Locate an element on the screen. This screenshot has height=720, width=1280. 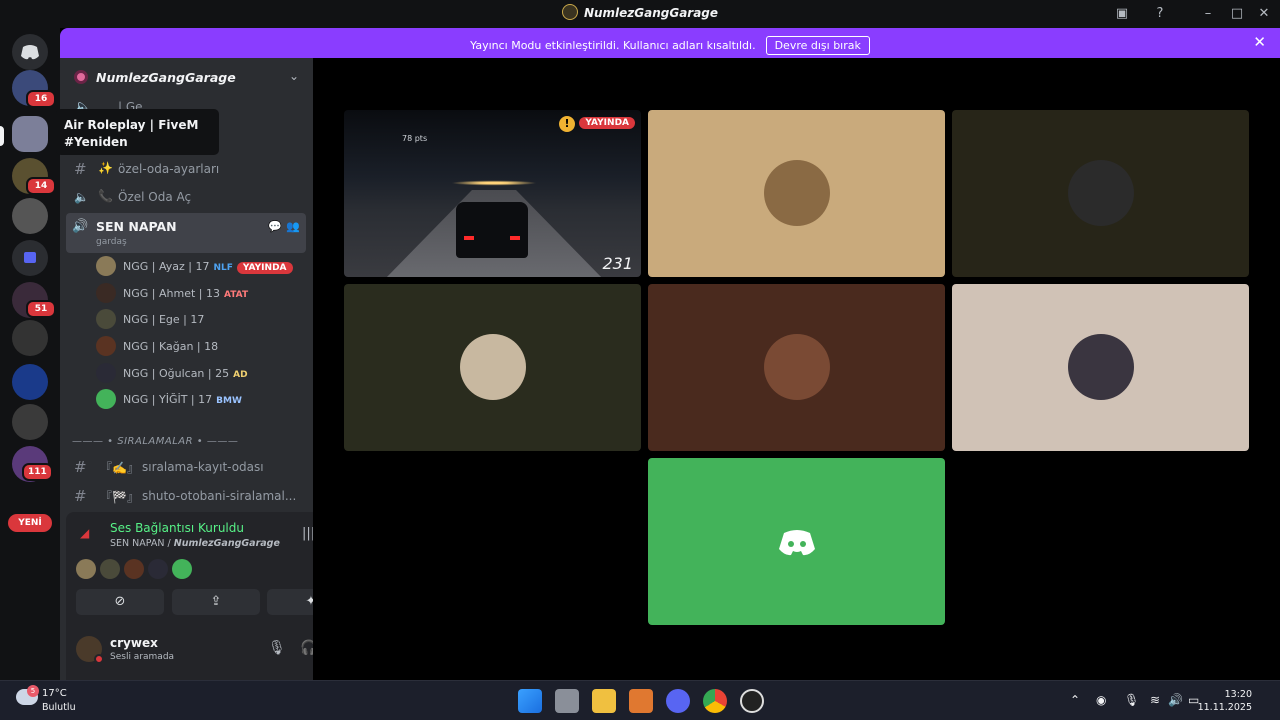
channel-siralama-kayit: # 『✍️』 sıralama-kayıt-odası is located at coordinates (190, 467).